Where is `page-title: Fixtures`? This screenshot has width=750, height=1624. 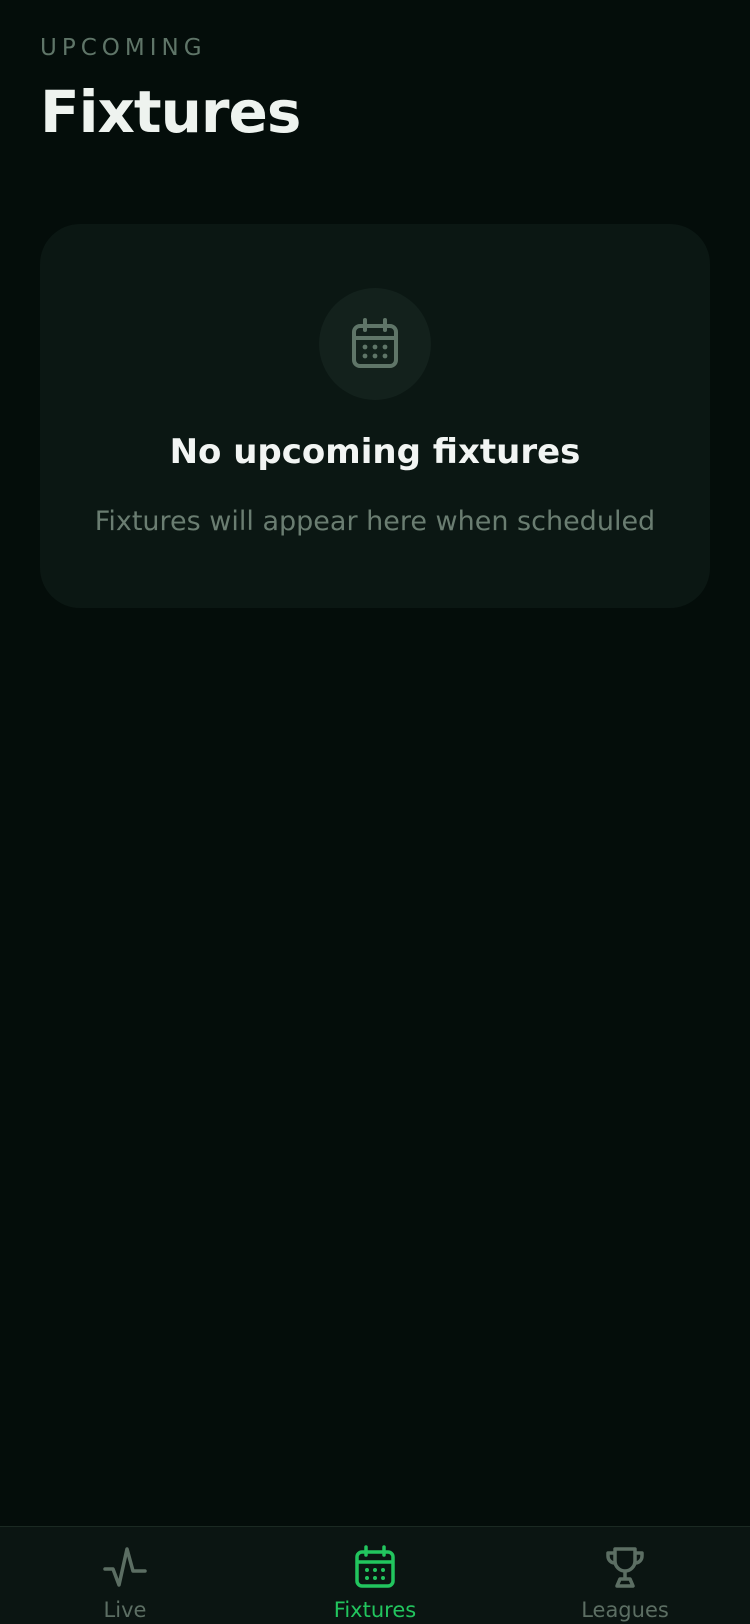
page-title: Fixtures is located at coordinates (170, 112).